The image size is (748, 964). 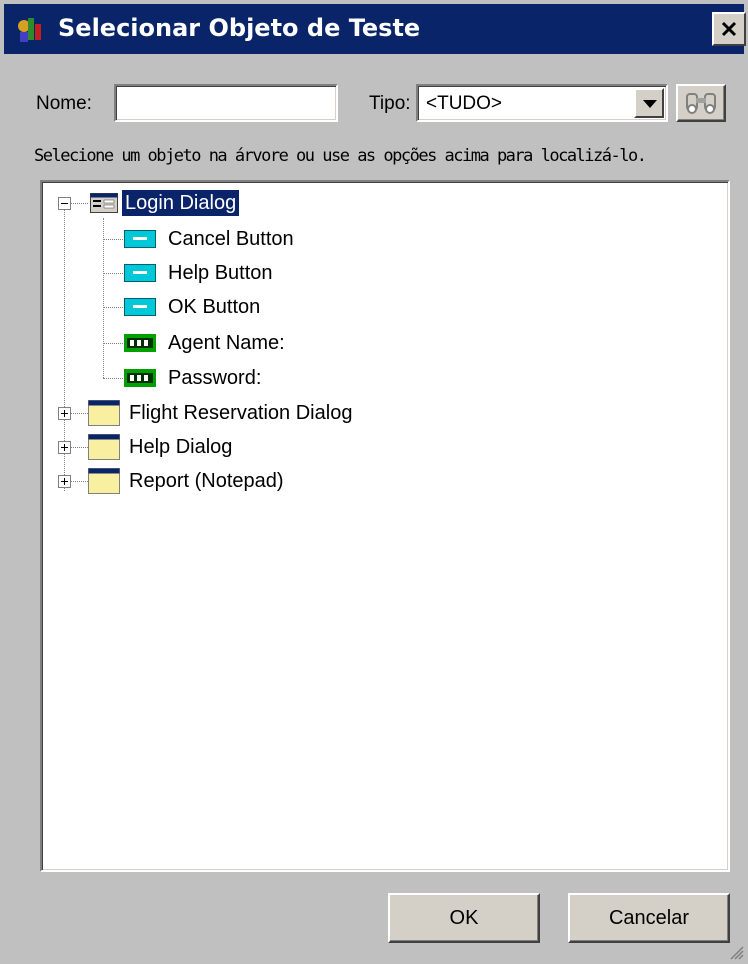 What do you see at coordinates (104, 203) in the screenshot?
I see `dialog-icon` at bounding box center [104, 203].